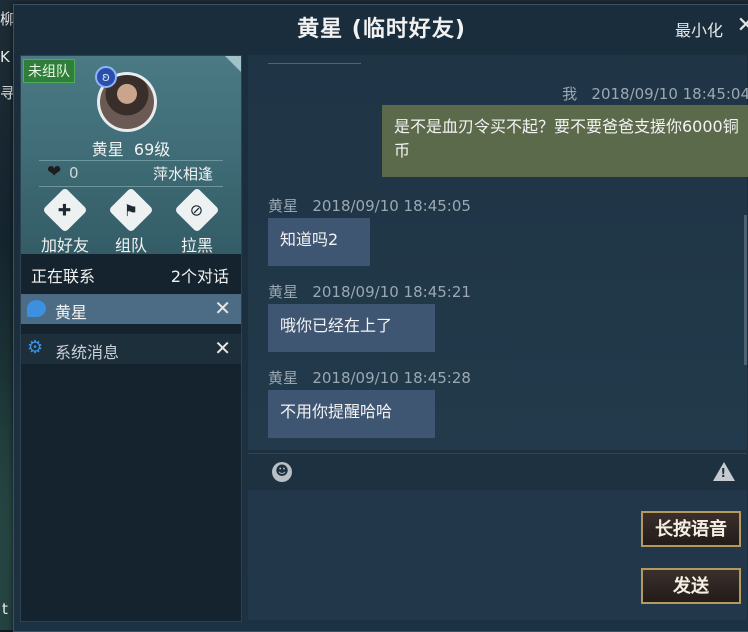  Describe the element at coordinates (5, 57) in the screenshot. I see `background-text: K` at that location.